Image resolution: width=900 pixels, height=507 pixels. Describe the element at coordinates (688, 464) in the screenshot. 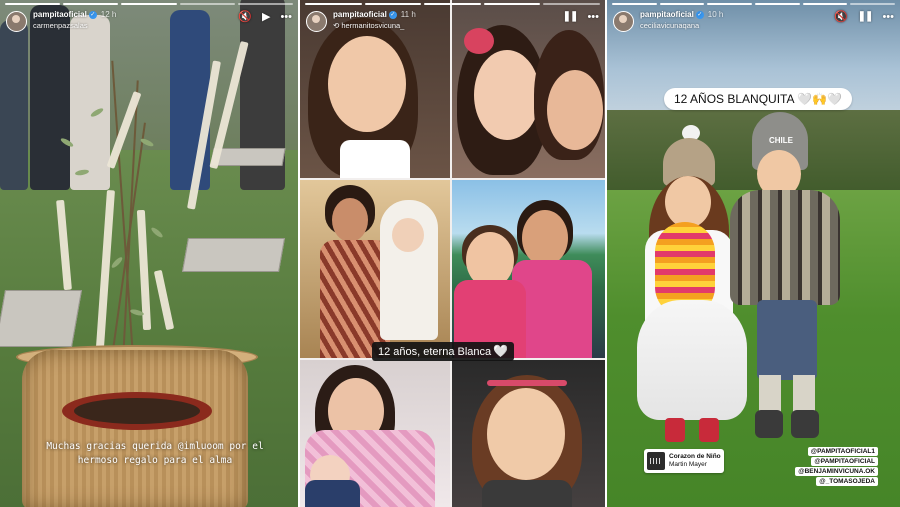

I see `song-artist: Martin Mayer` at that location.